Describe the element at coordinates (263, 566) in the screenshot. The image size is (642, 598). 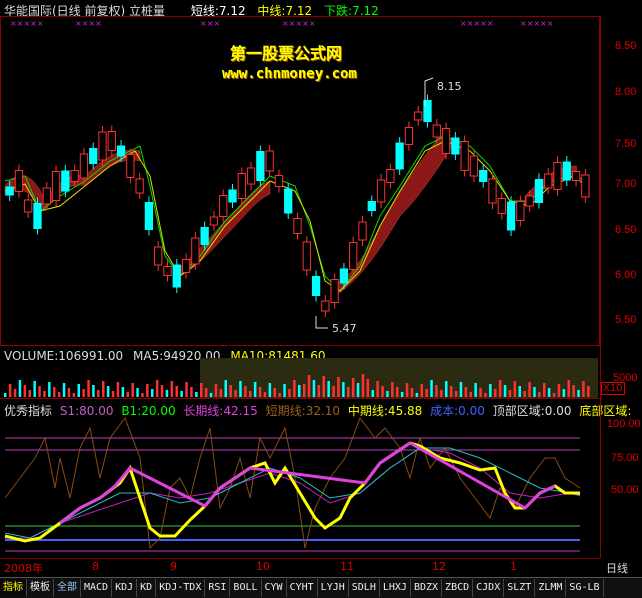
I see `x-label: 10` at that location.